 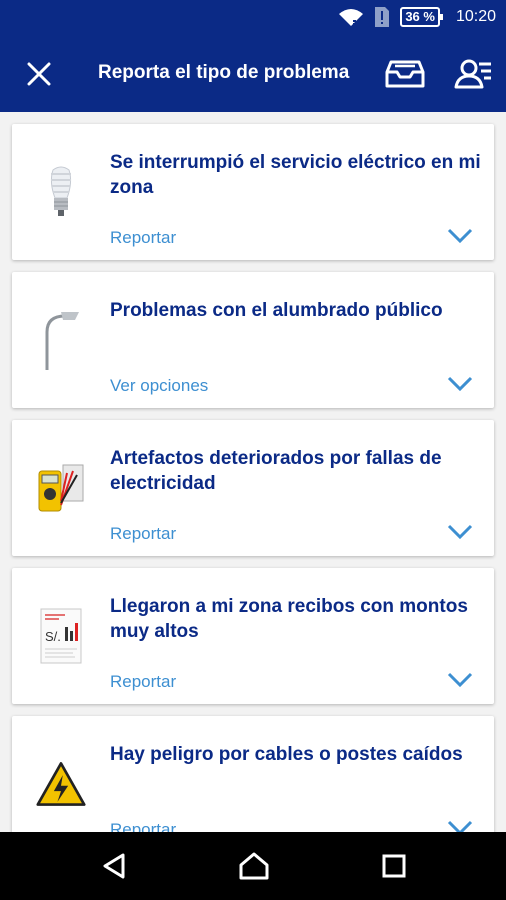 I want to click on svg-text: S/., so click(x=53, y=636).